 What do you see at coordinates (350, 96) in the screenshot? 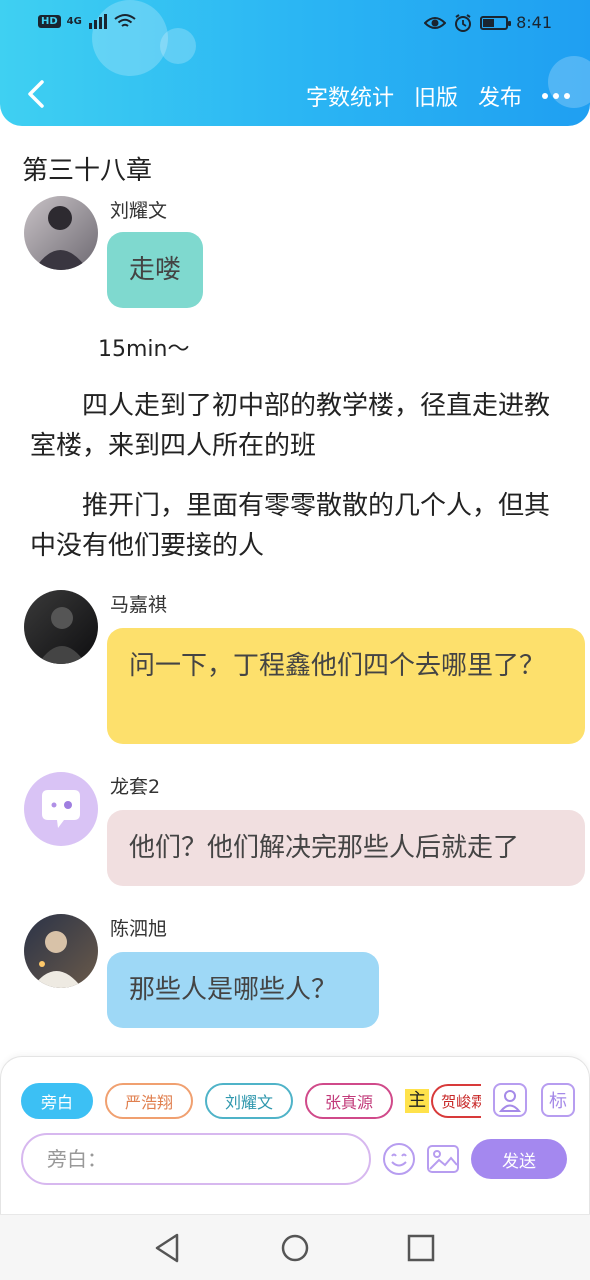
I see `word-count-button: 字数统计` at bounding box center [350, 96].